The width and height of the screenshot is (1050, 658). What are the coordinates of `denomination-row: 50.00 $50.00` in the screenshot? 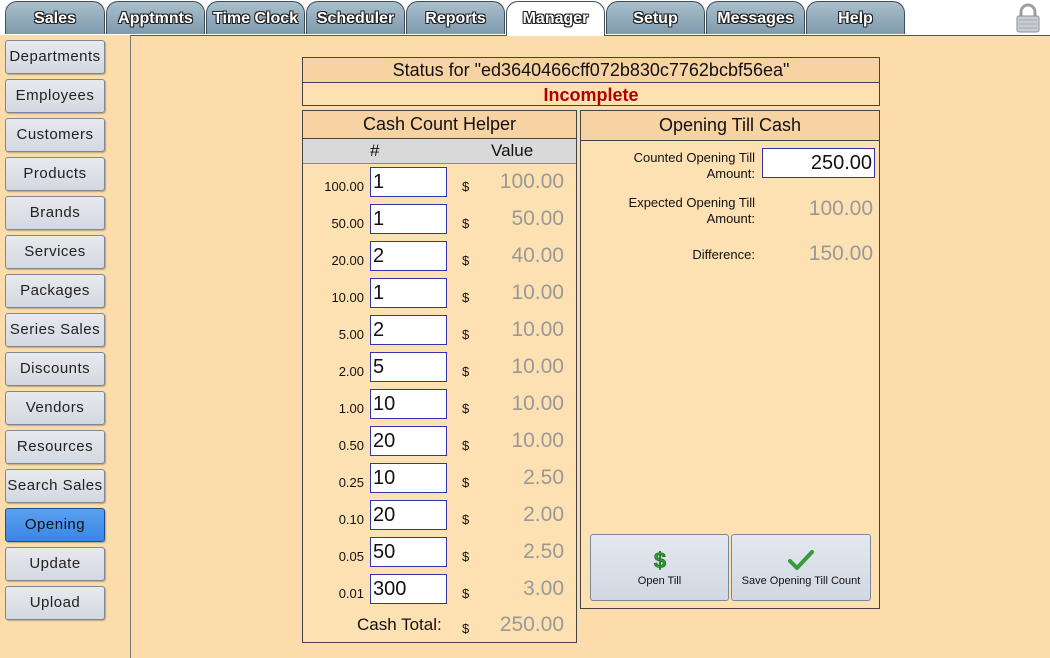 It's located at (439, 222).